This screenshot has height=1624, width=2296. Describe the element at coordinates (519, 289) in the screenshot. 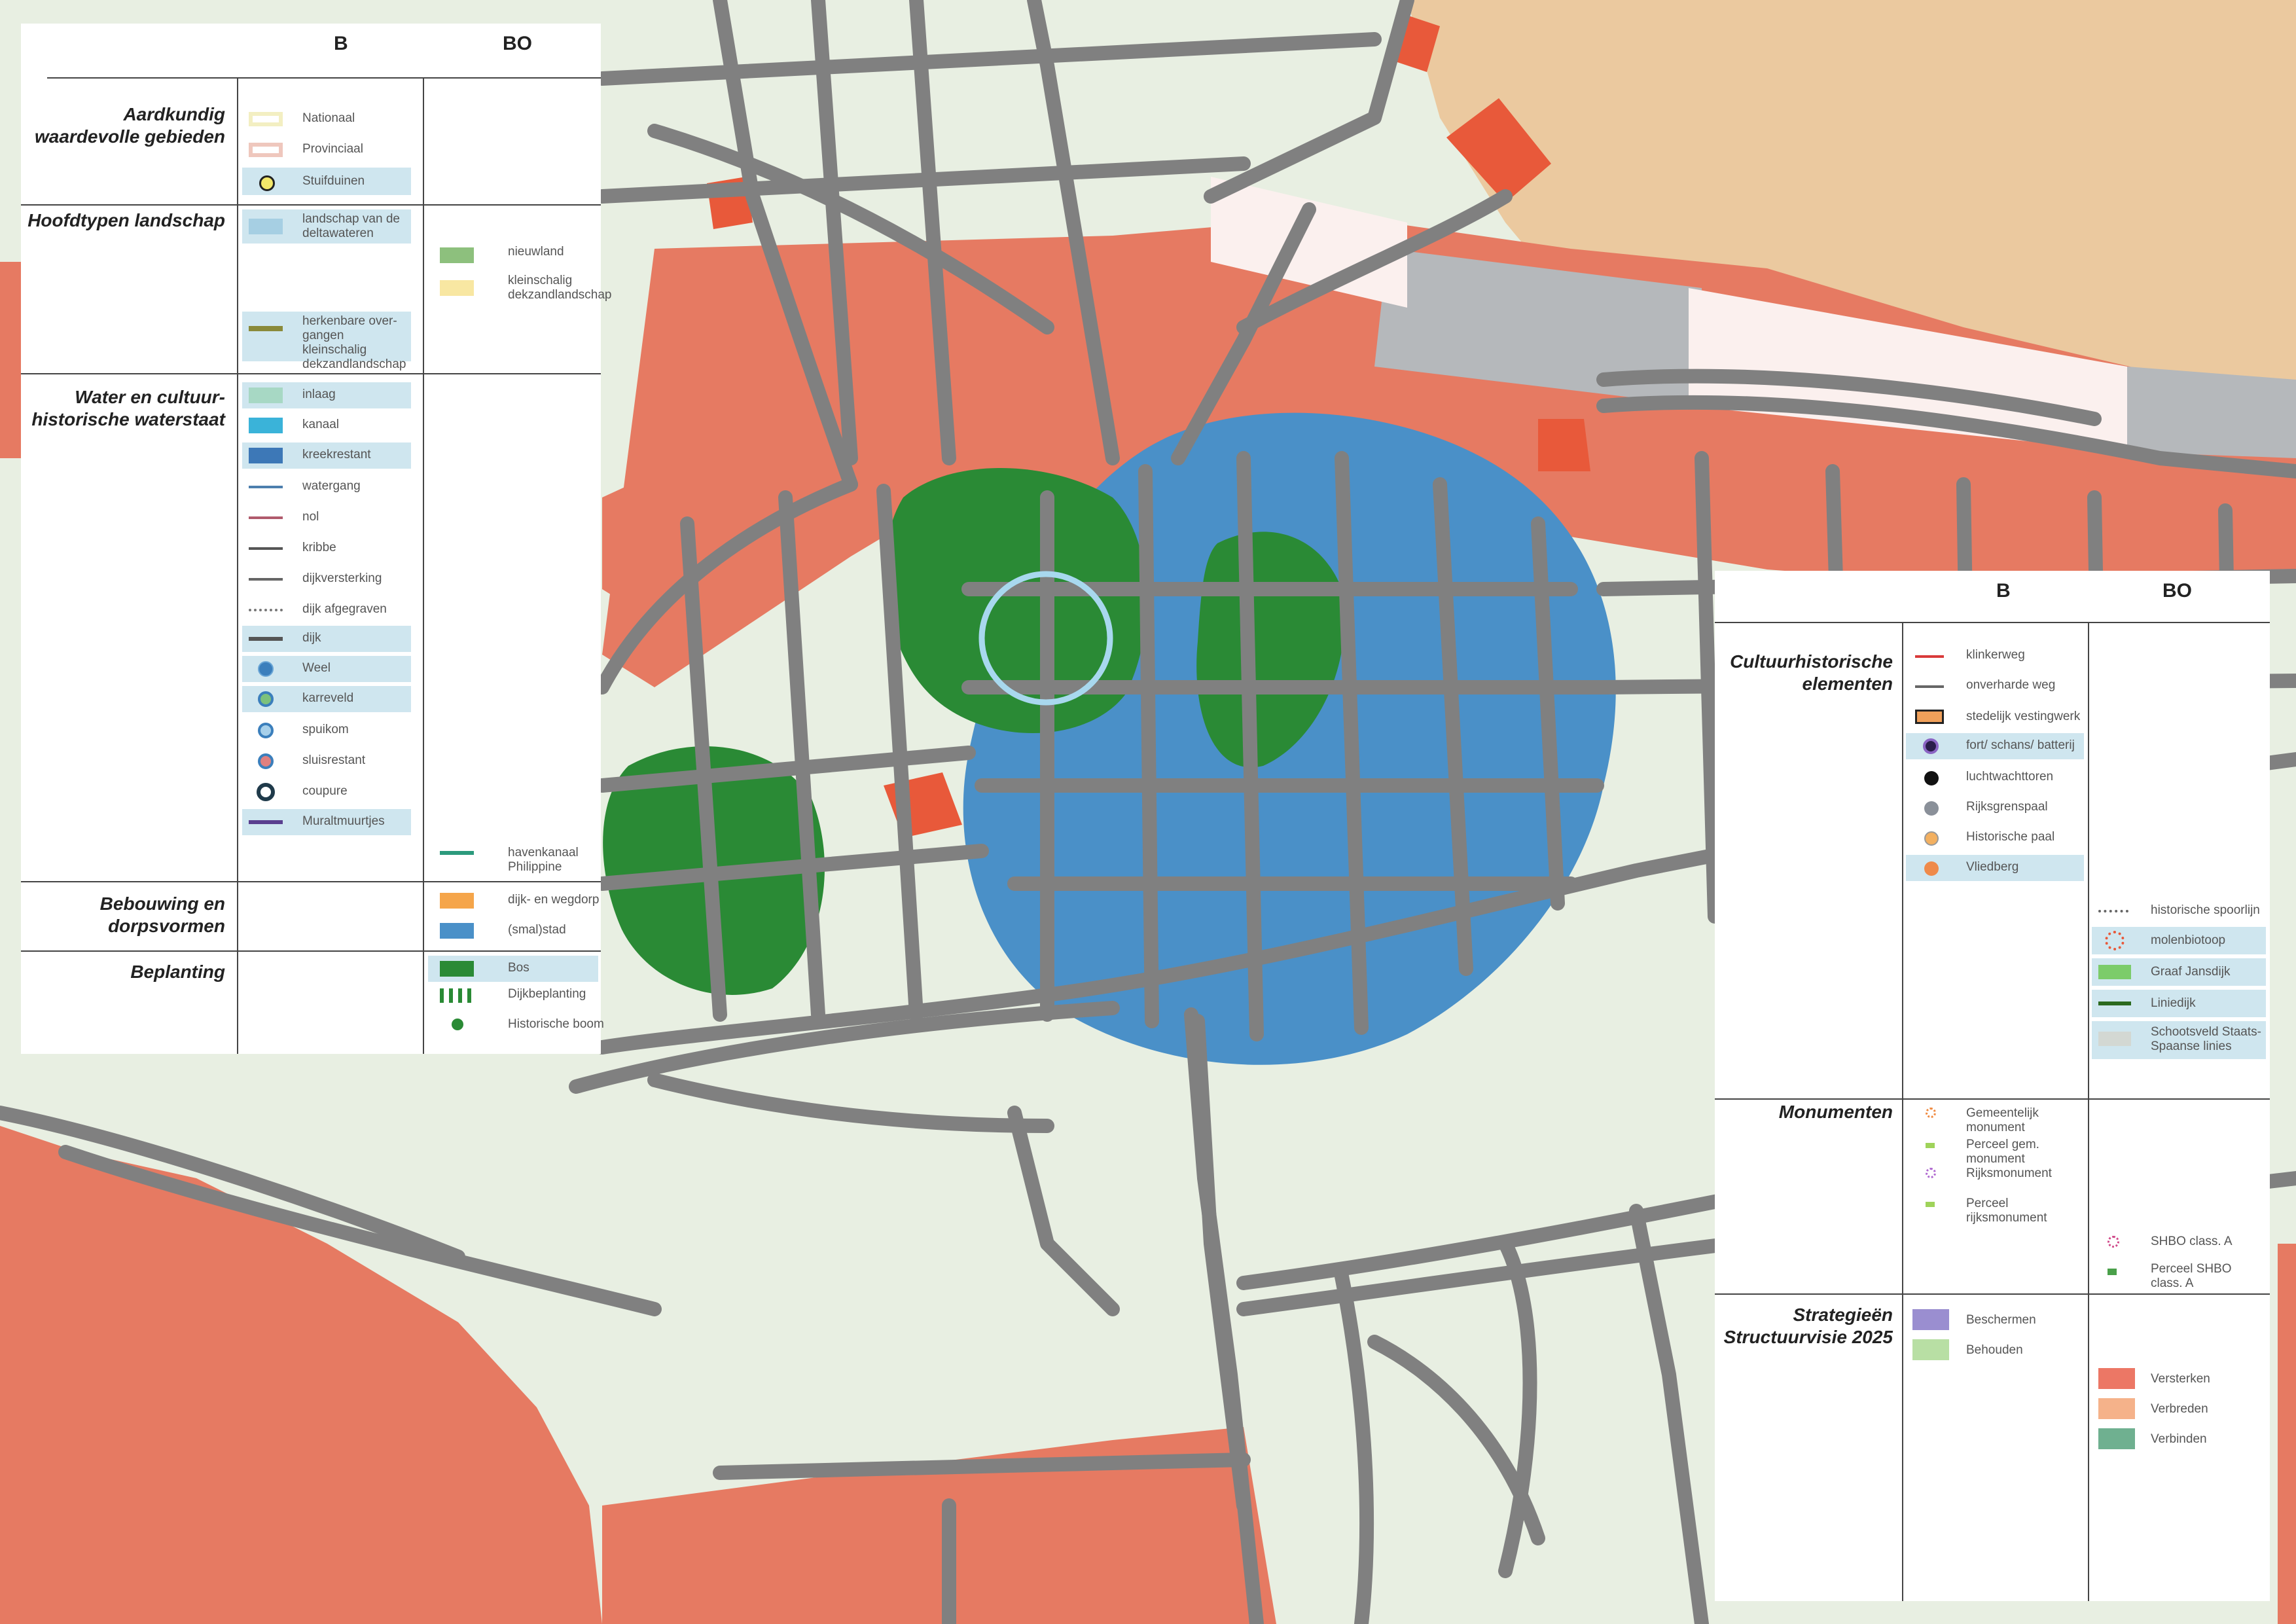

I see `legend-item-kleinschalig: kleinschalig dekzandlandschap` at that location.